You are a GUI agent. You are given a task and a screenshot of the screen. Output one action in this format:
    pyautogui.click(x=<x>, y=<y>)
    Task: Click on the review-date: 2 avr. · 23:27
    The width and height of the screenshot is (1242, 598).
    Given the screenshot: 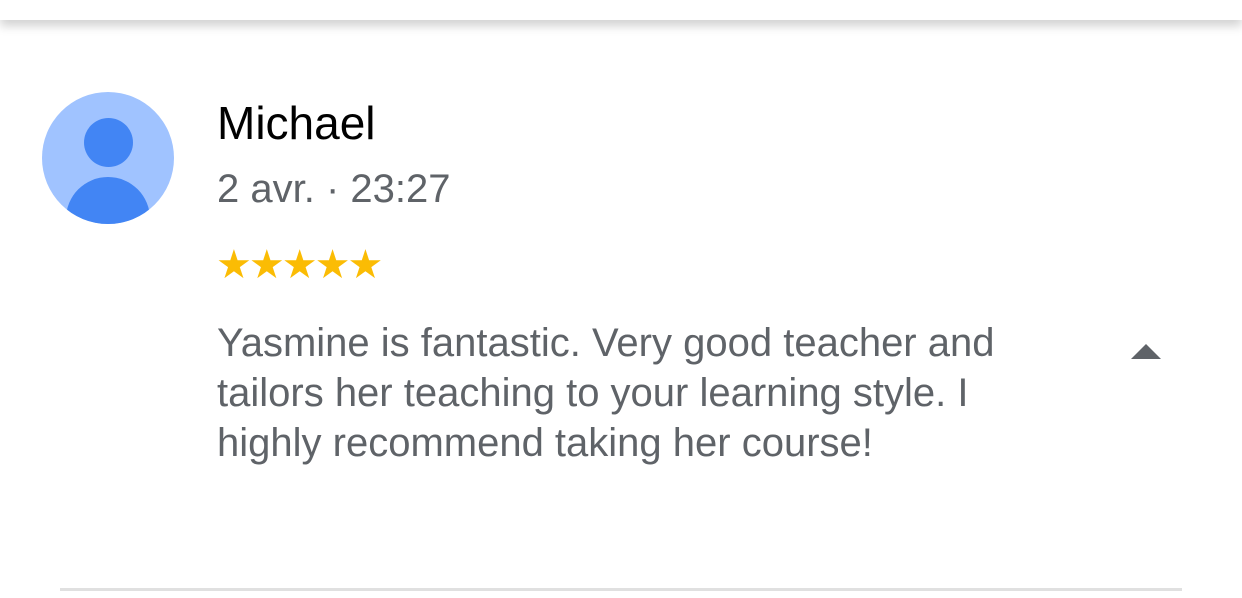 What is the action you would take?
    pyautogui.click(x=334, y=189)
    